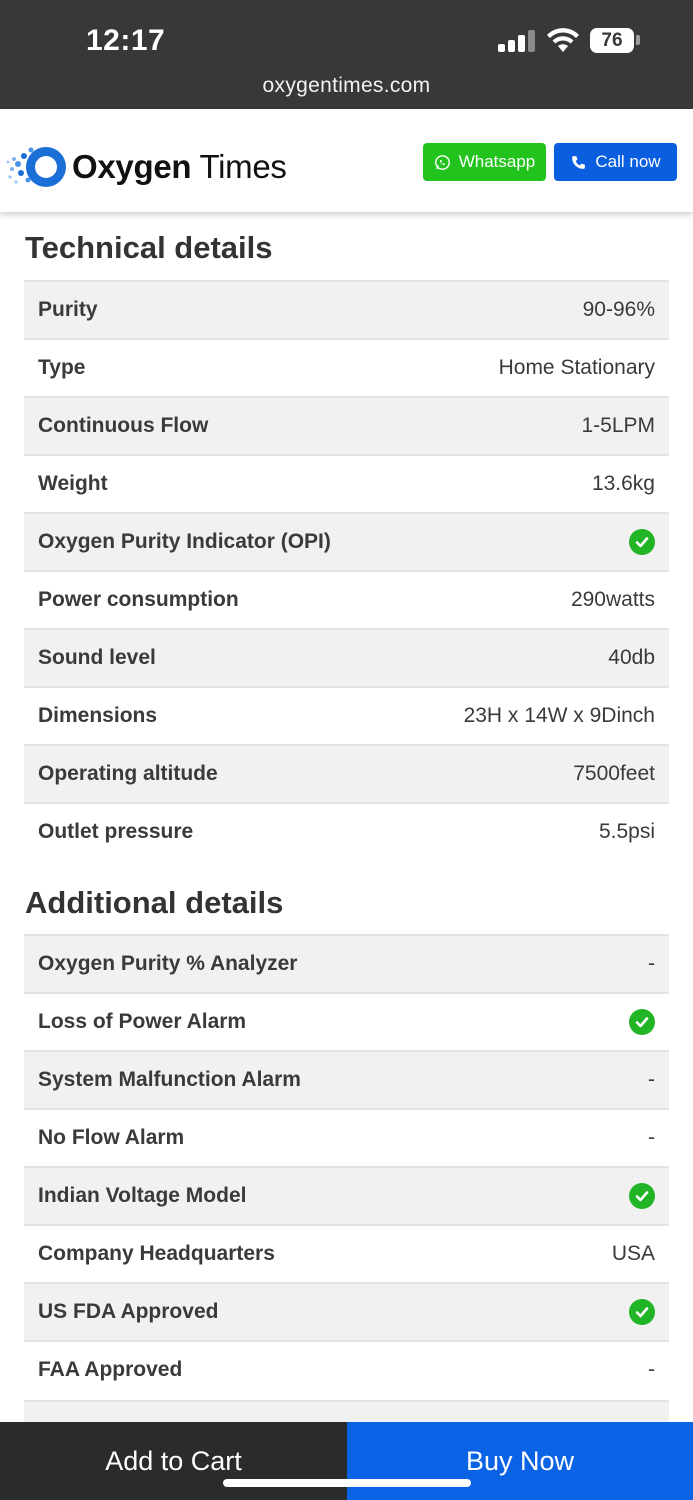 The width and height of the screenshot is (693, 1500). Describe the element at coordinates (346, 367) in the screenshot. I see `table-row: Type Home Stationary` at that location.